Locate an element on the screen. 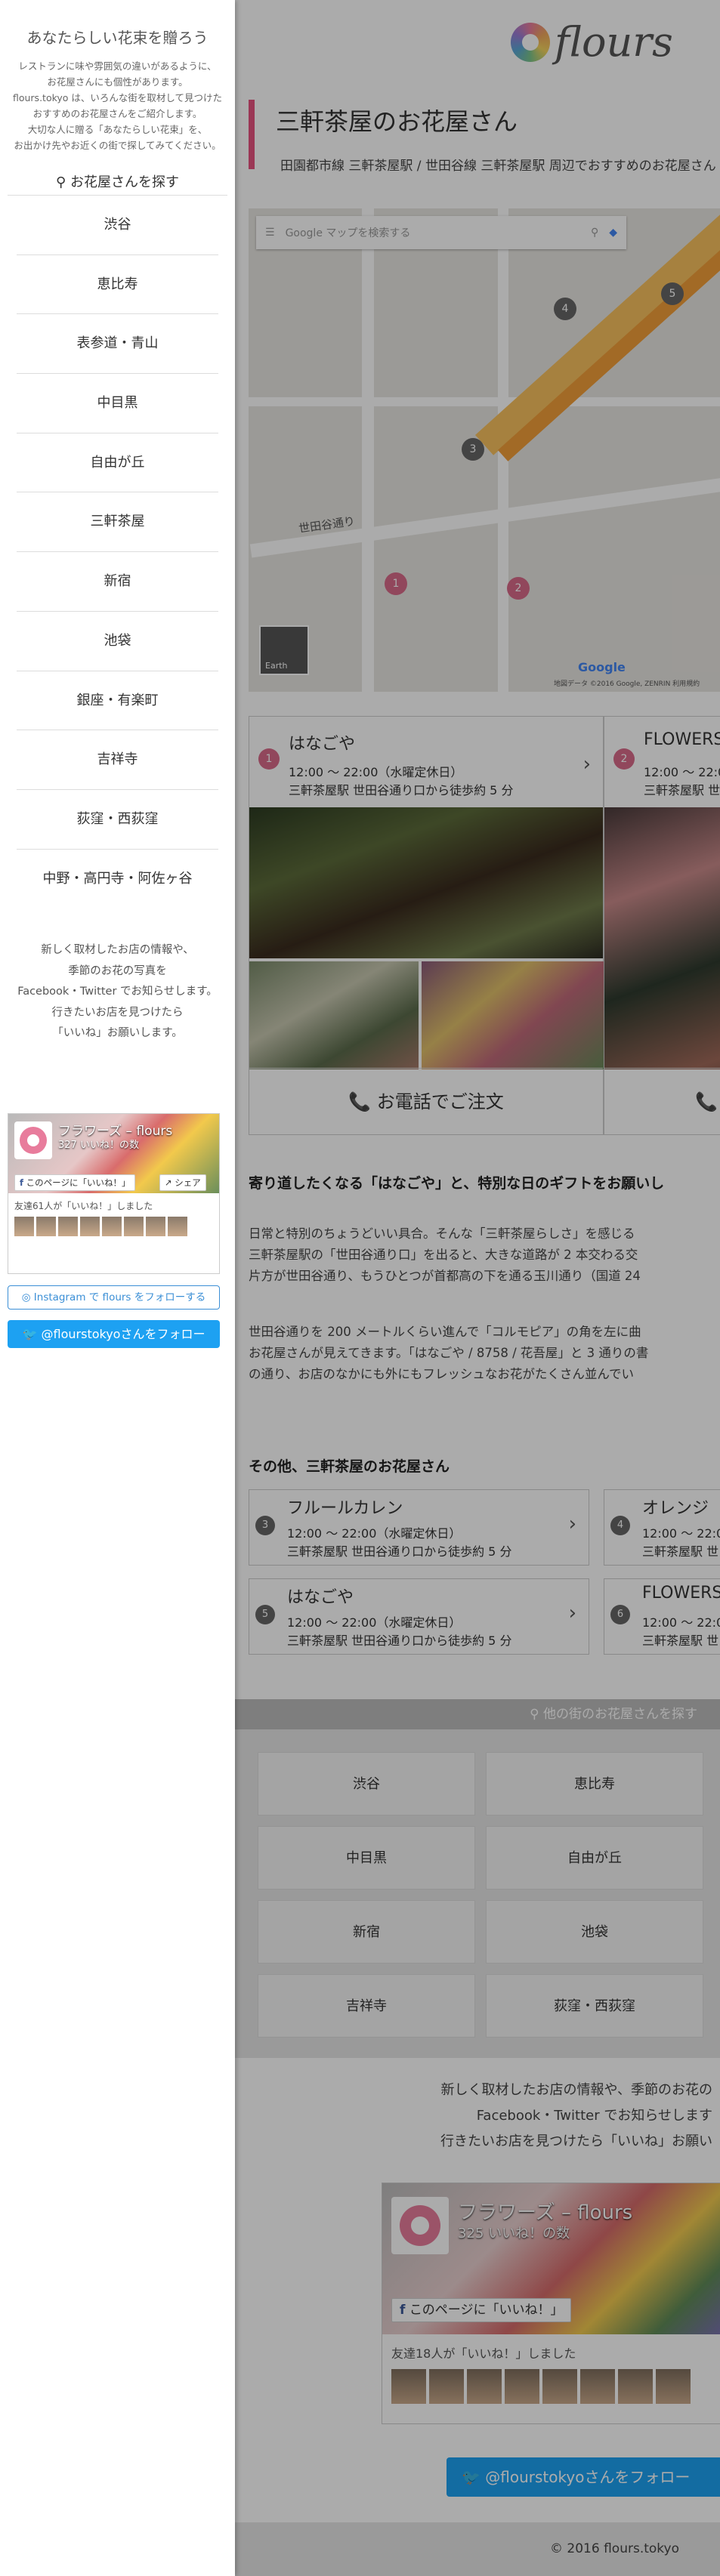  paragraph-line: 三軒茶屋駅の「世田谷通り口」を出ると、大きな道路が 2 本交わる交 is located at coordinates (444, 1255).